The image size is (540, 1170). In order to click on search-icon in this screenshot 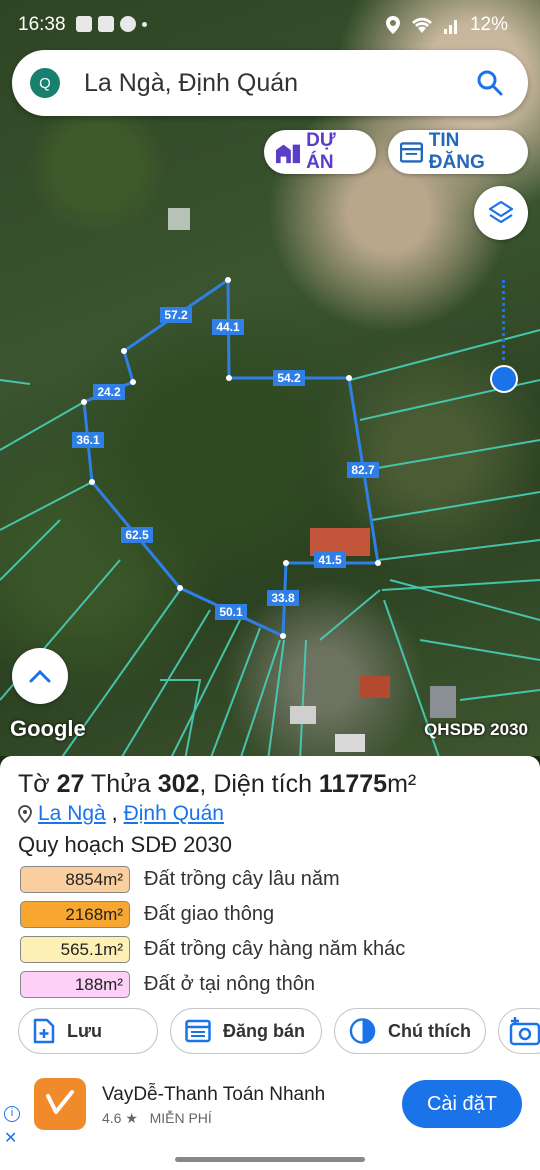, I will do `click(490, 83)`.